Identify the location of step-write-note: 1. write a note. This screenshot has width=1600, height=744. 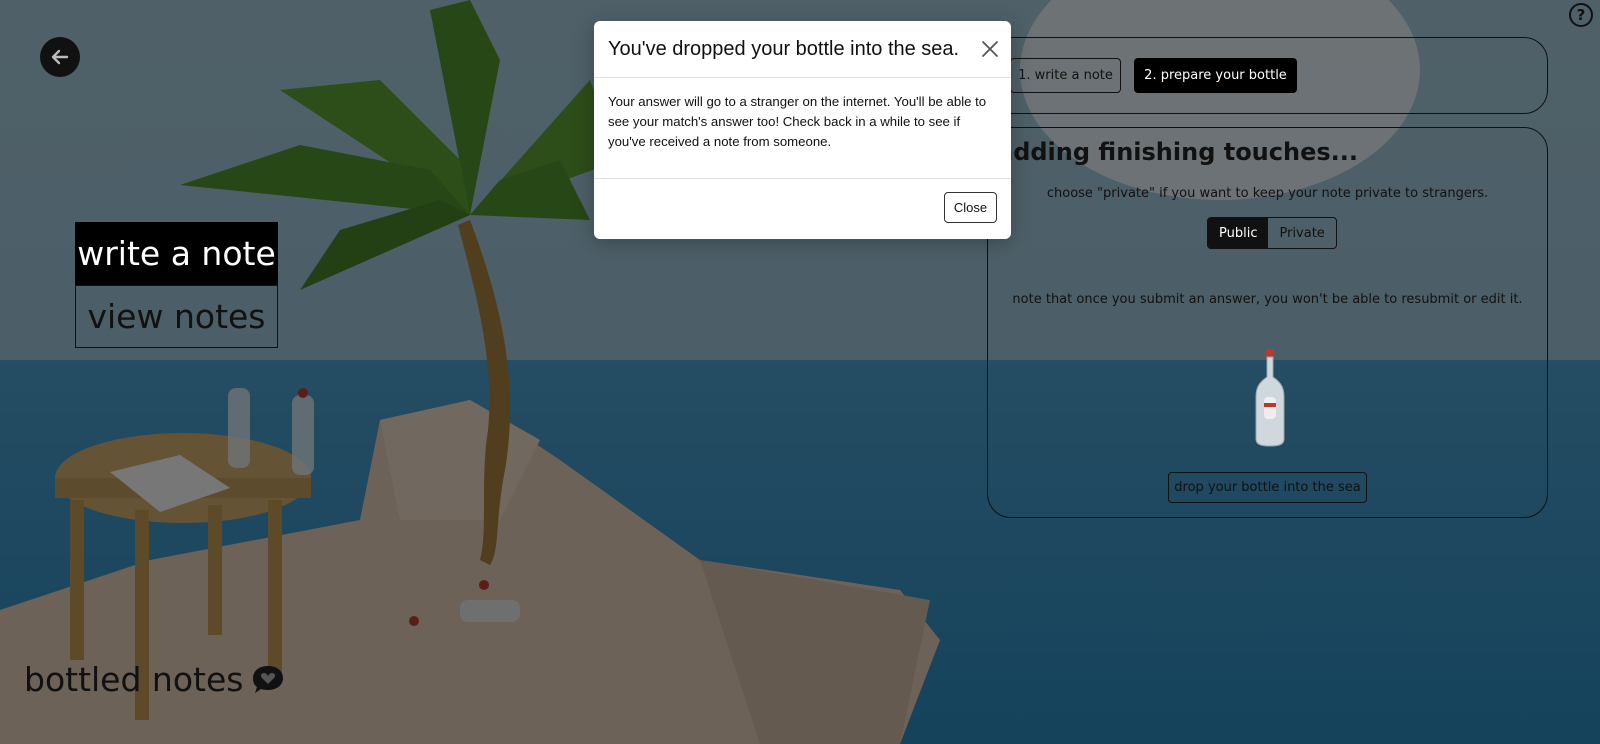
(1065, 75).